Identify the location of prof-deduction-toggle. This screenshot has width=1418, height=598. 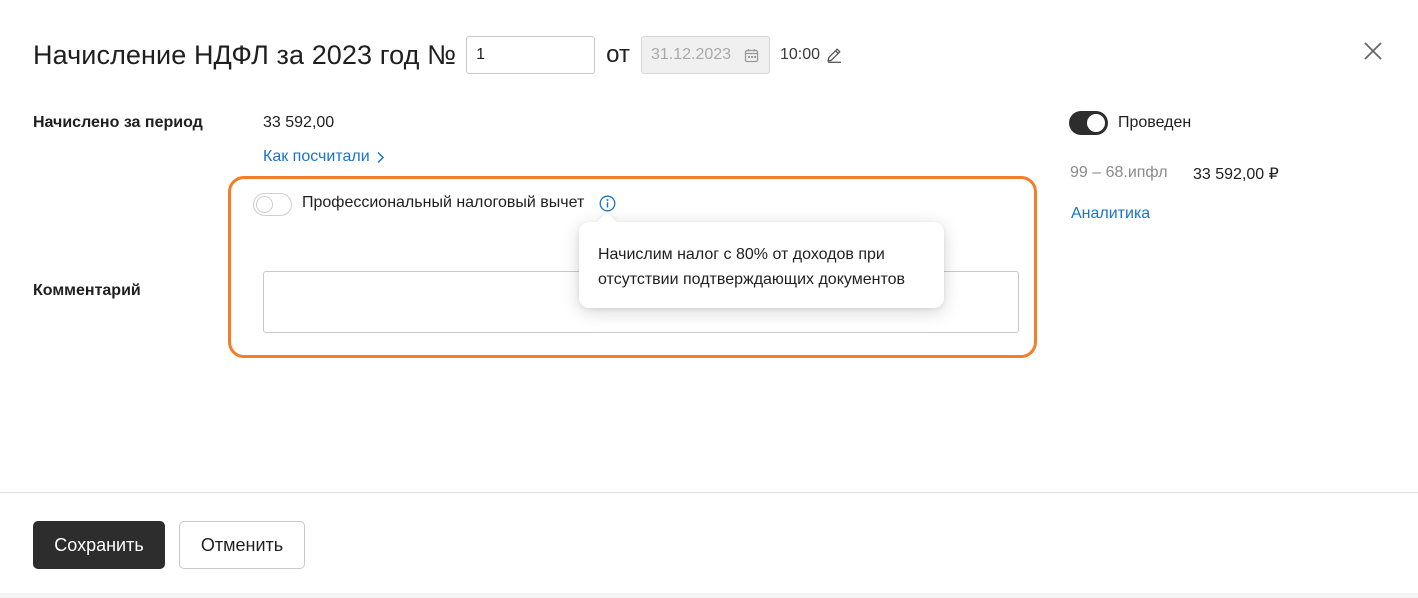
(272, 204).